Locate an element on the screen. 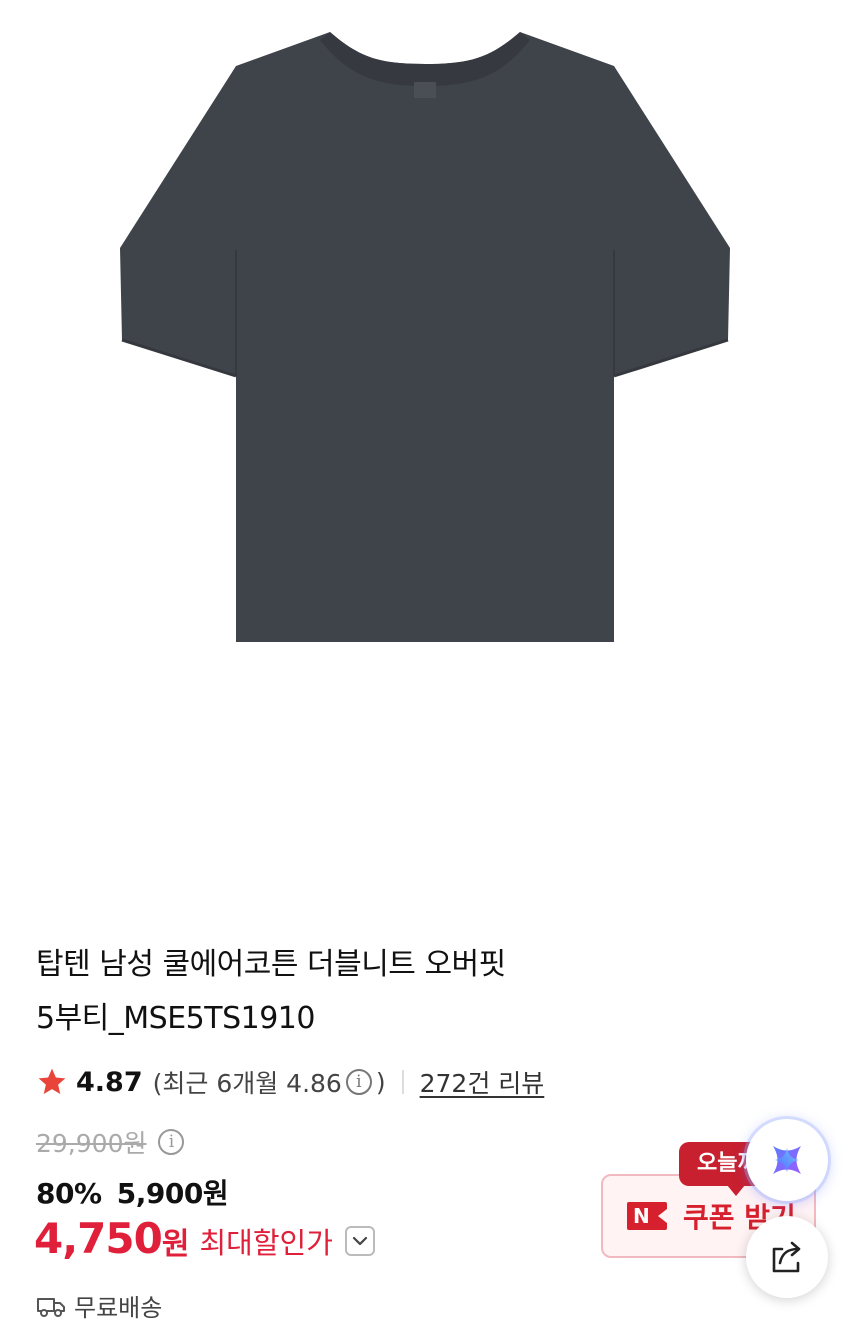  price-info-icon: i is located at coordinates (171, 1142).